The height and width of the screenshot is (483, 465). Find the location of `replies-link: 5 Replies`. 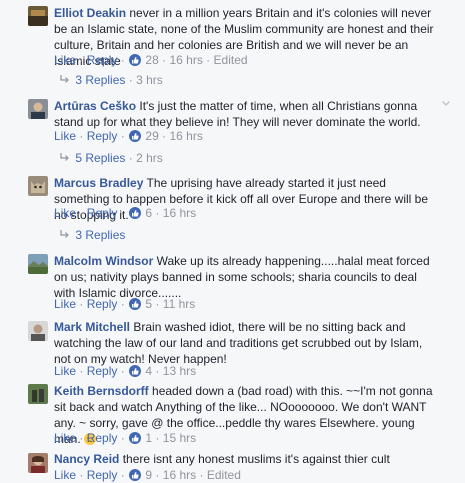

replies-link: 5 Replies is located at coordinates (100, 158).